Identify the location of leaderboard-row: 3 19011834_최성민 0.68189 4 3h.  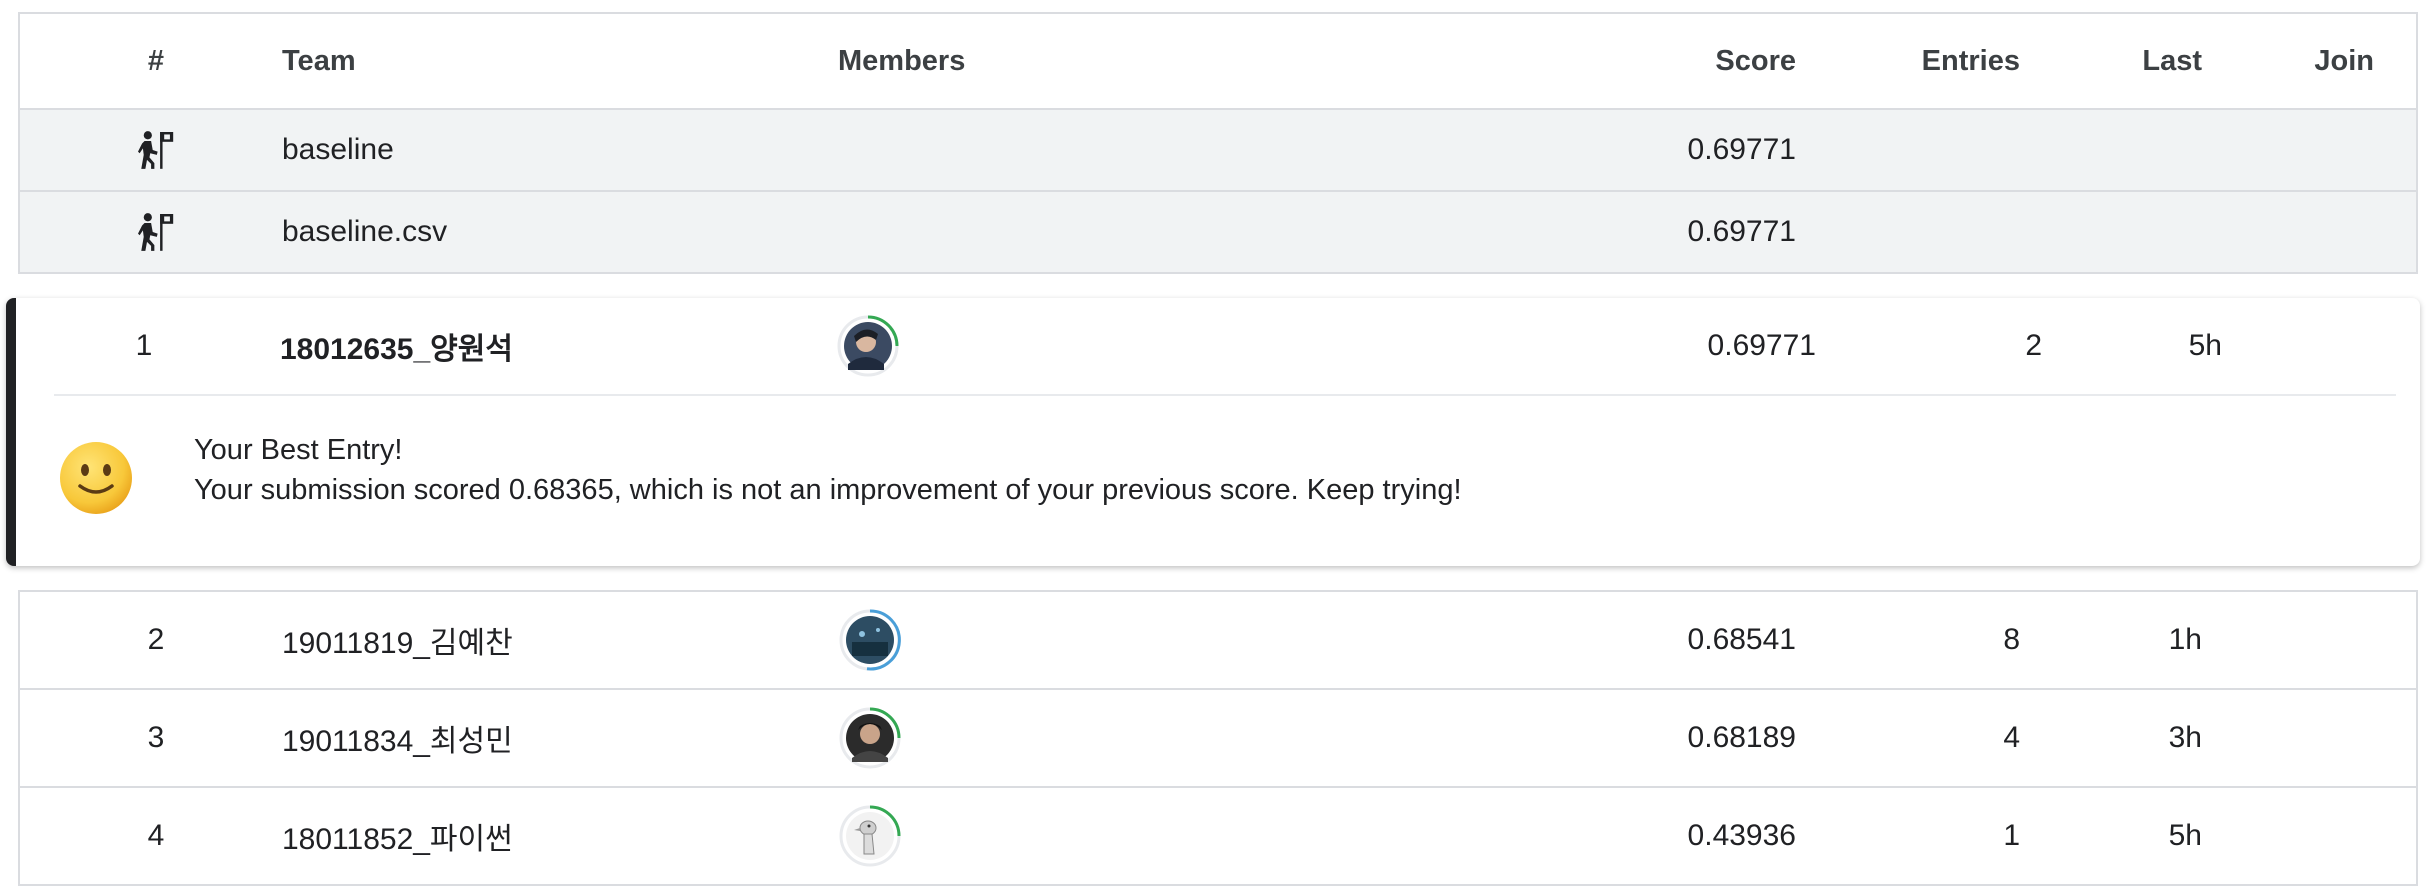
(1218, 738).